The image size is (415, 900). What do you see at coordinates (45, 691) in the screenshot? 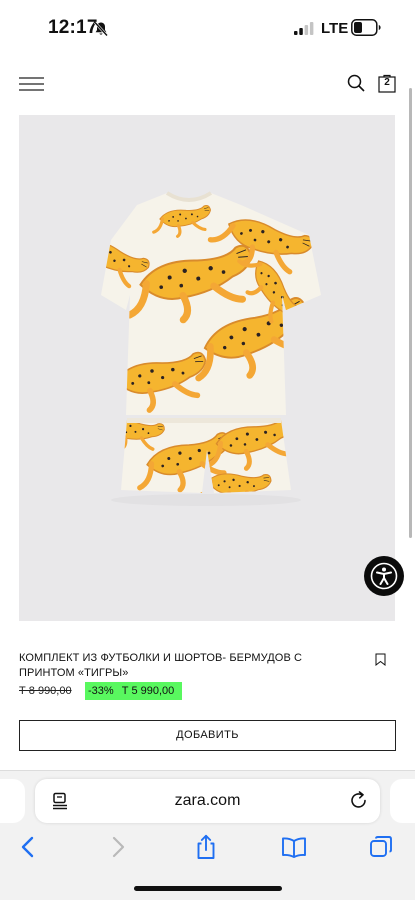
I see `old-price: Т 8 990,00` at bounding box center [45, 691].